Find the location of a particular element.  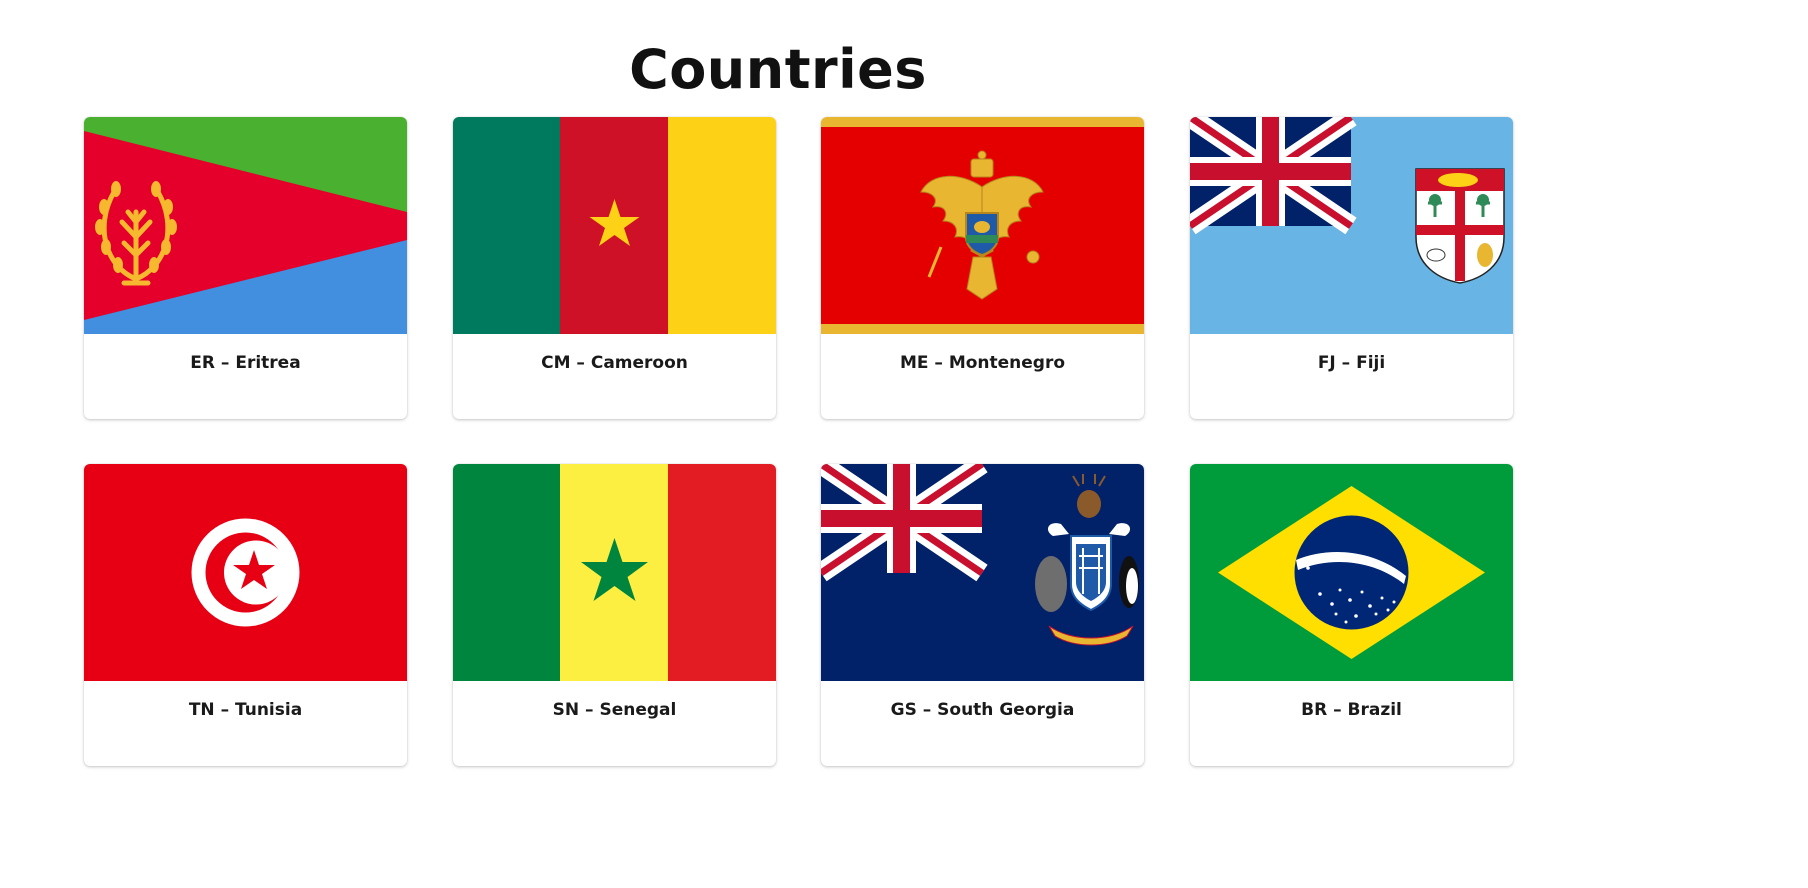

country-label: SN – Senegal is located at coordinates (614, 710).